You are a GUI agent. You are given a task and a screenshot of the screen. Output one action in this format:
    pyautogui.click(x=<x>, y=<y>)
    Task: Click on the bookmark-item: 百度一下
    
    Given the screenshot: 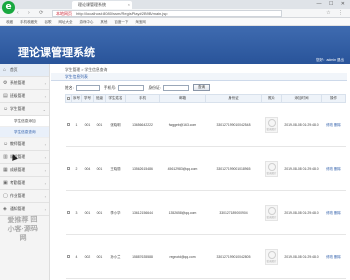 What is the action you would take?
    pyautogui.click(x=121, y=22)
    